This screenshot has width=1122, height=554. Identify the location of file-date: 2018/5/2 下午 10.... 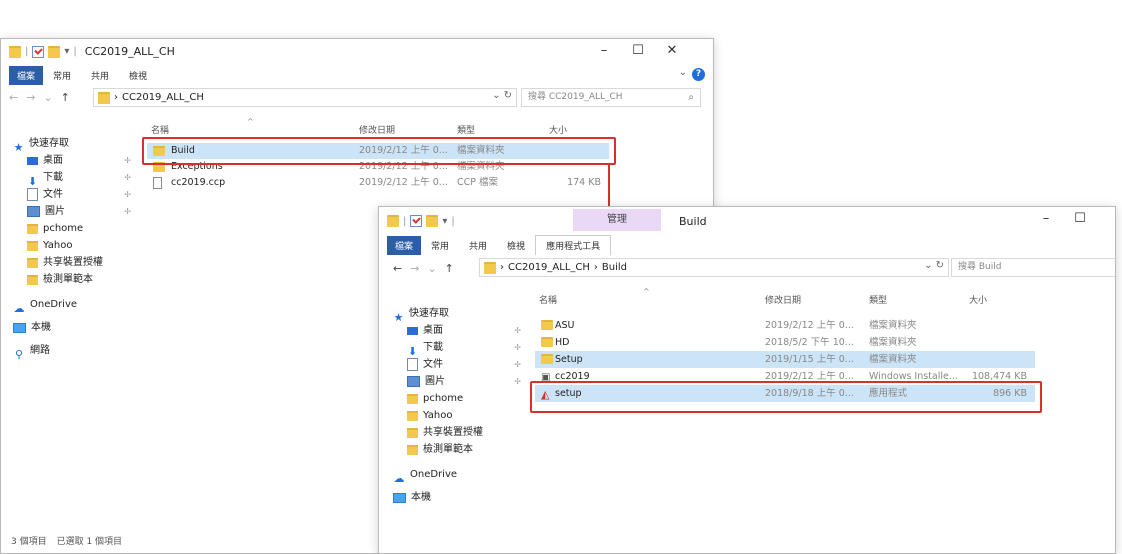
(809, 342).